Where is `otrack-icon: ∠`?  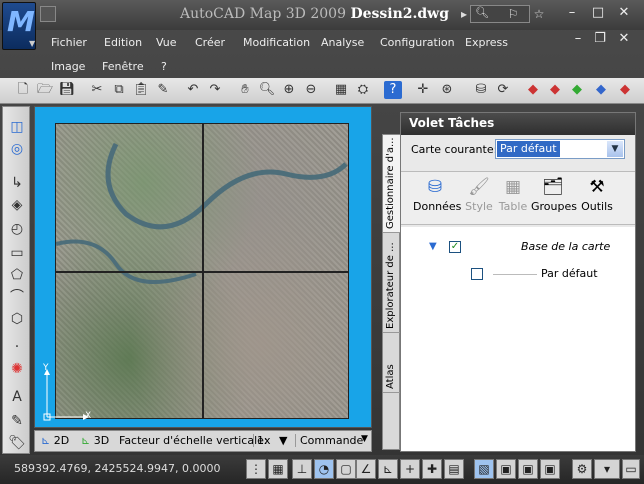
otrack-icon: ∠ is located at coordinates (366, 469).